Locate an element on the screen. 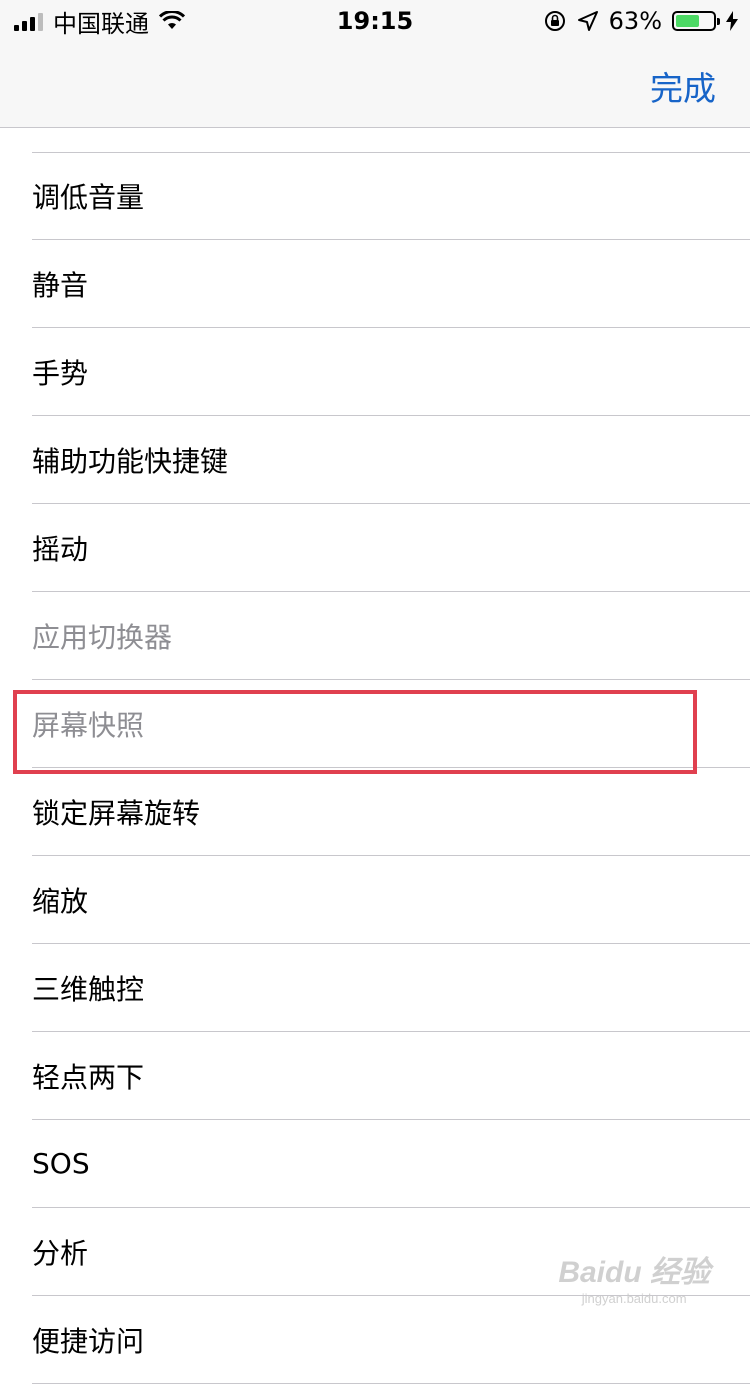  list-item: 屏幕快照 is located at coordinates (391, 724).